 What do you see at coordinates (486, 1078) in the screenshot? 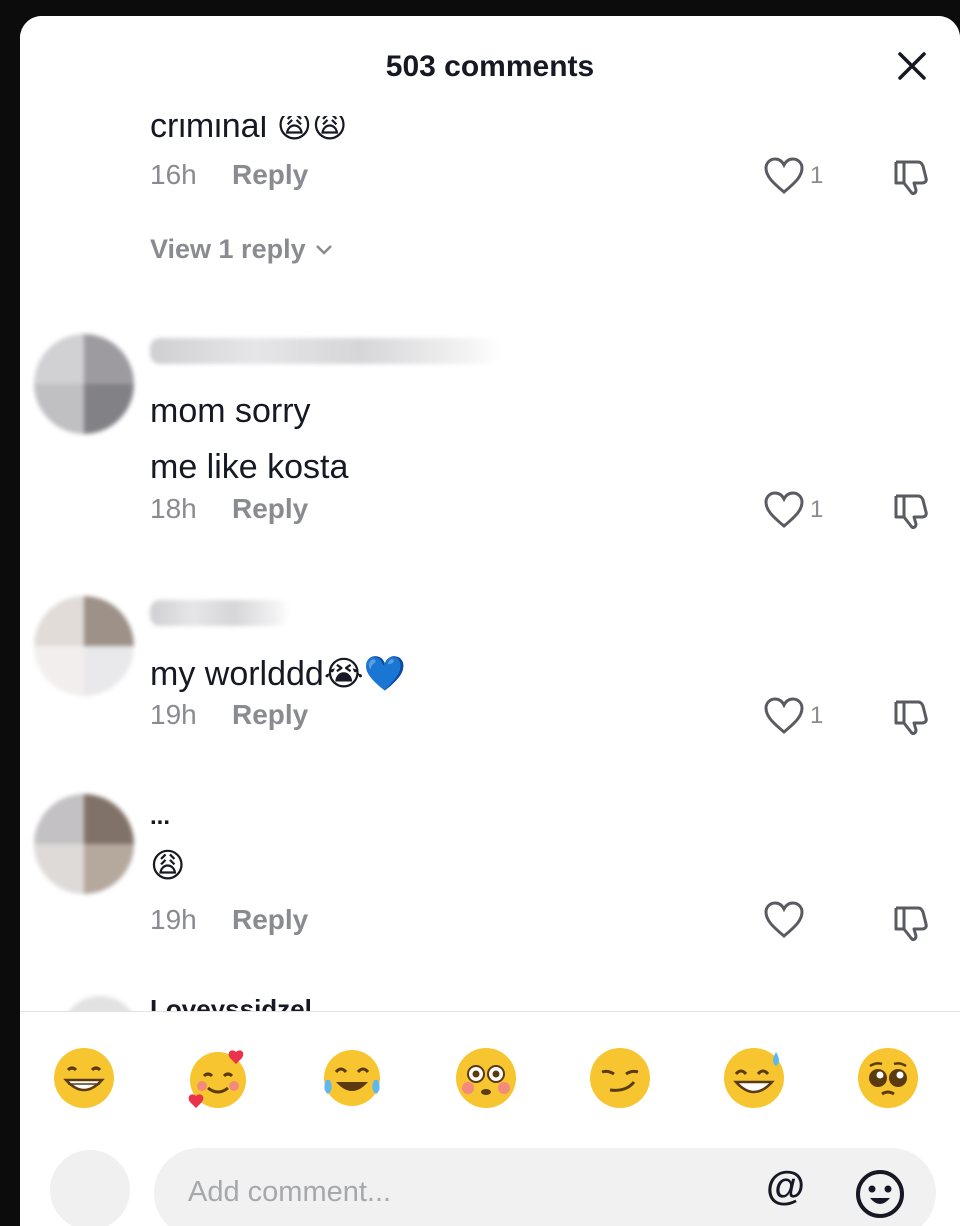
I see `emoji-flushed-button` at bounding box center [486, 1078].